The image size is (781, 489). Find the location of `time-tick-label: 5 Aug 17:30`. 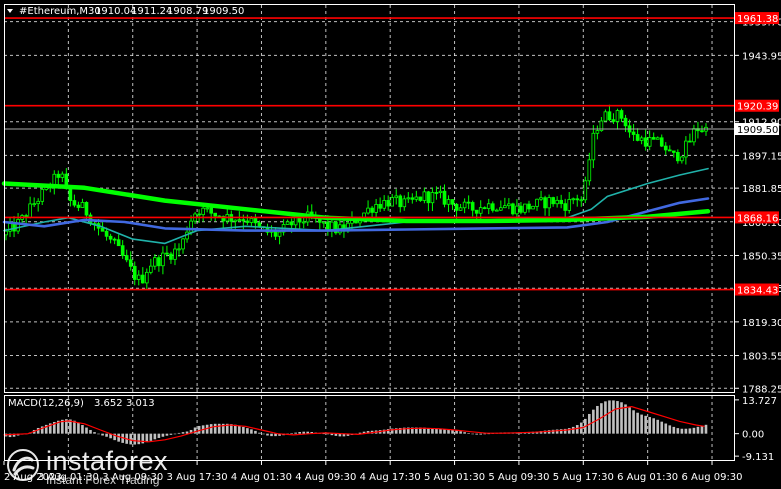

time-tick-label: 5 Aug 17:30 is located at coordinates (583, 477).